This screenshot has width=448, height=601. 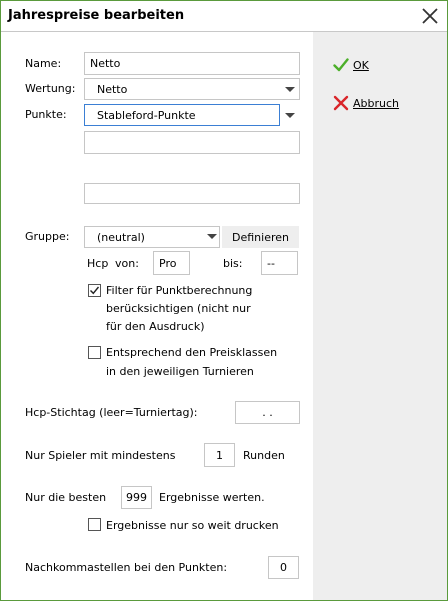 I want to click on punkte-value: Stableford-Punkte, so click(x=146, y=115).